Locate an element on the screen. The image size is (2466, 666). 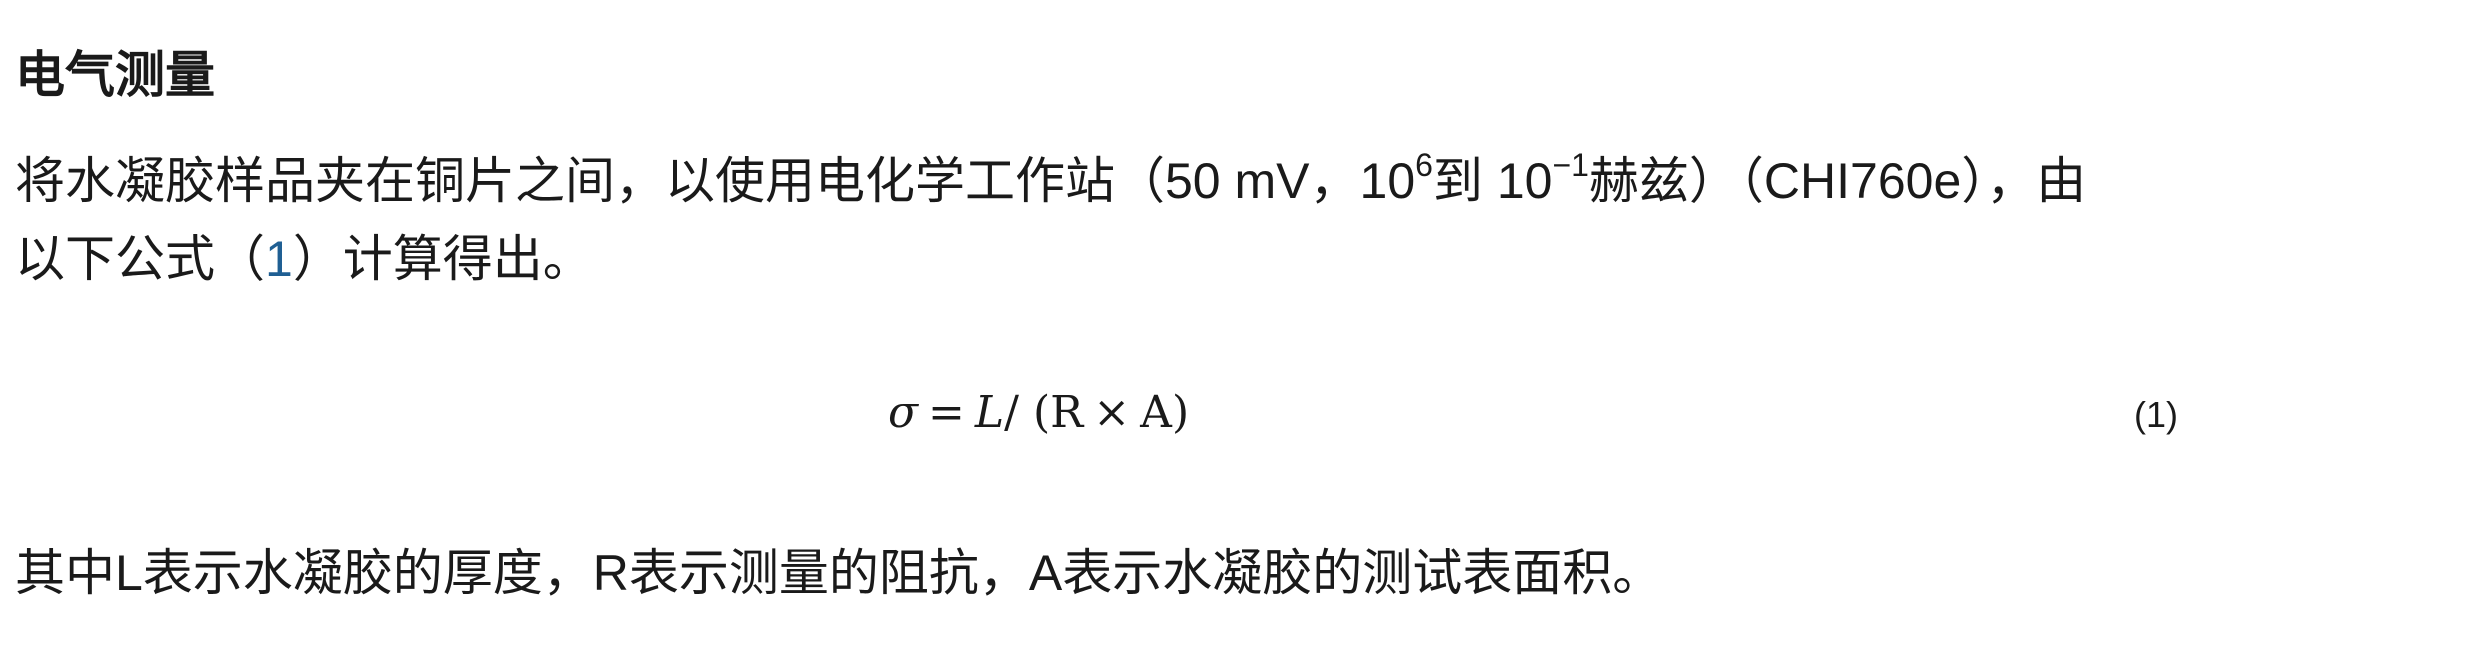
equation-reference-link: 1 is located at coordinates (279, 259).